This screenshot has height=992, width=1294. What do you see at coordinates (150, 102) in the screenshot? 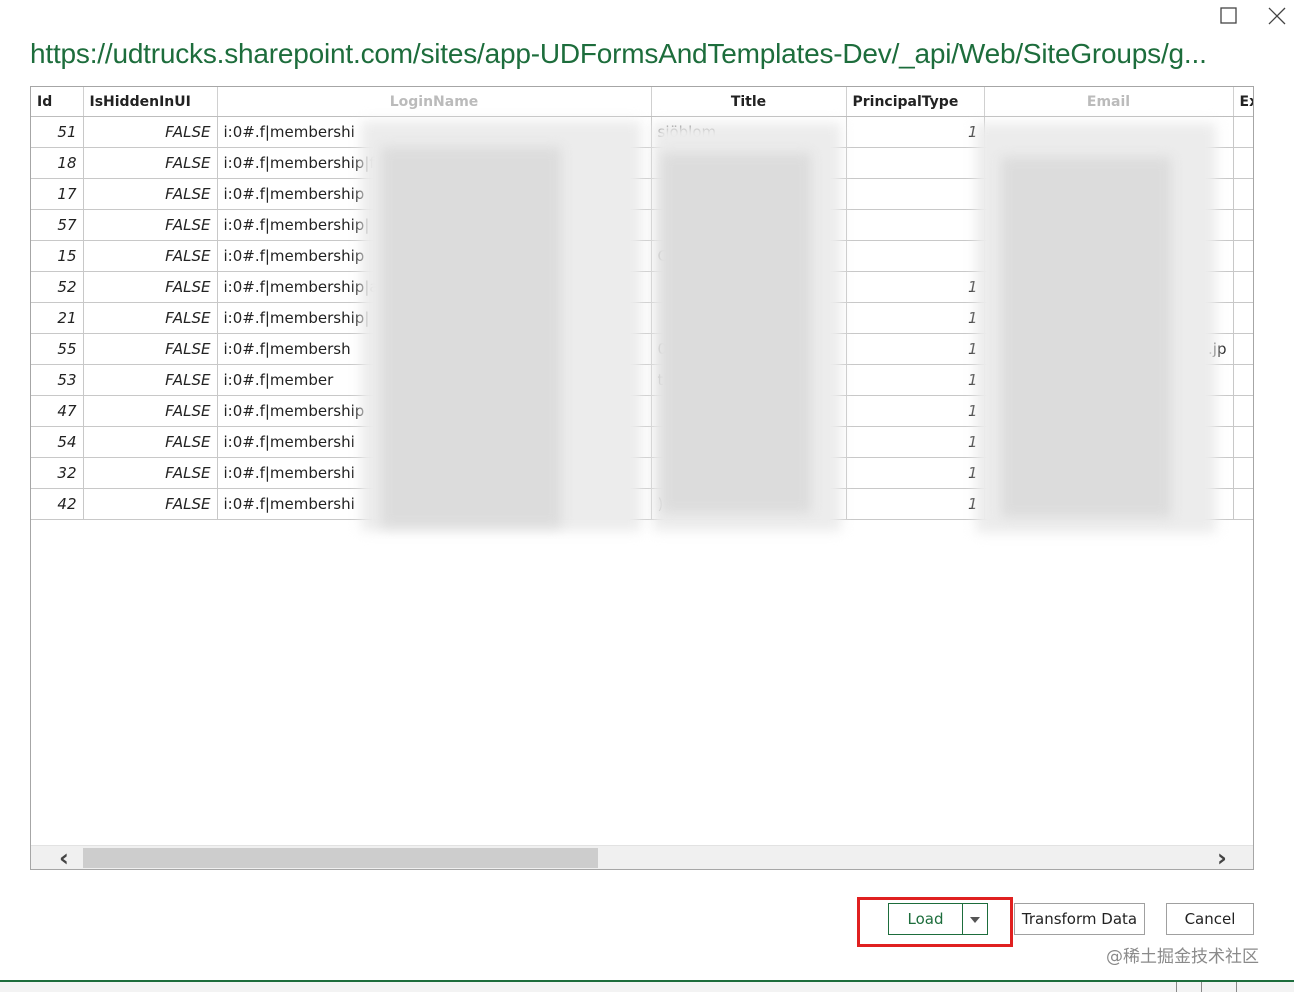
I see `column-header-ishiddeninui: IsHiddenInUI` at bounding box center [150, 102].